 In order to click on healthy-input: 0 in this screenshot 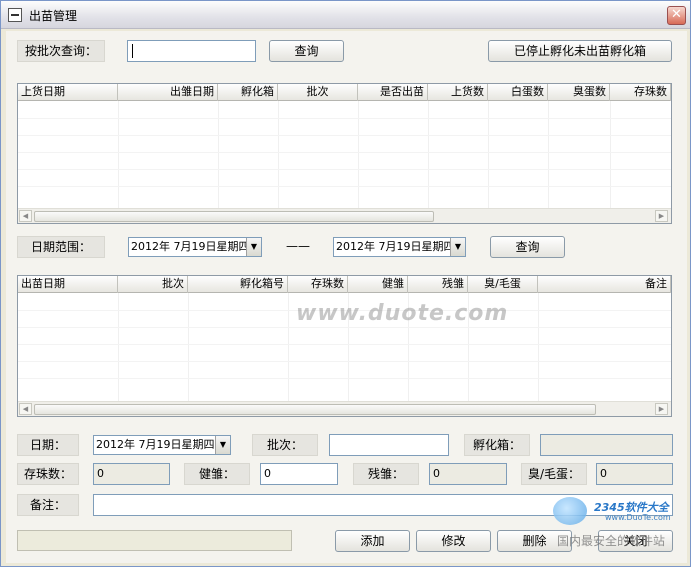, I will do `click(299, 474)`.